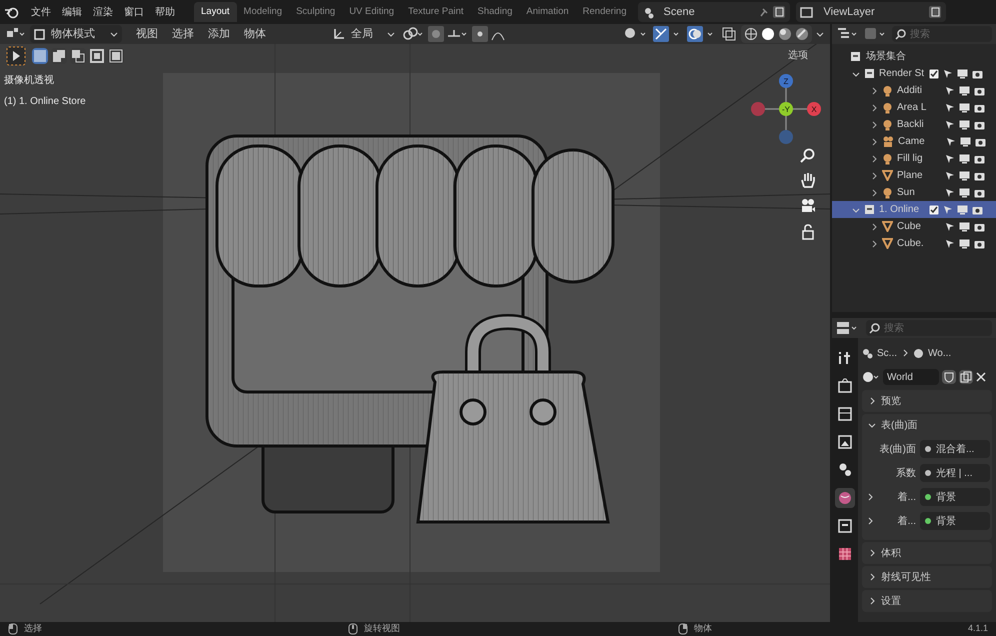  I want to click on menu-item: 添加, so click(219, 34).